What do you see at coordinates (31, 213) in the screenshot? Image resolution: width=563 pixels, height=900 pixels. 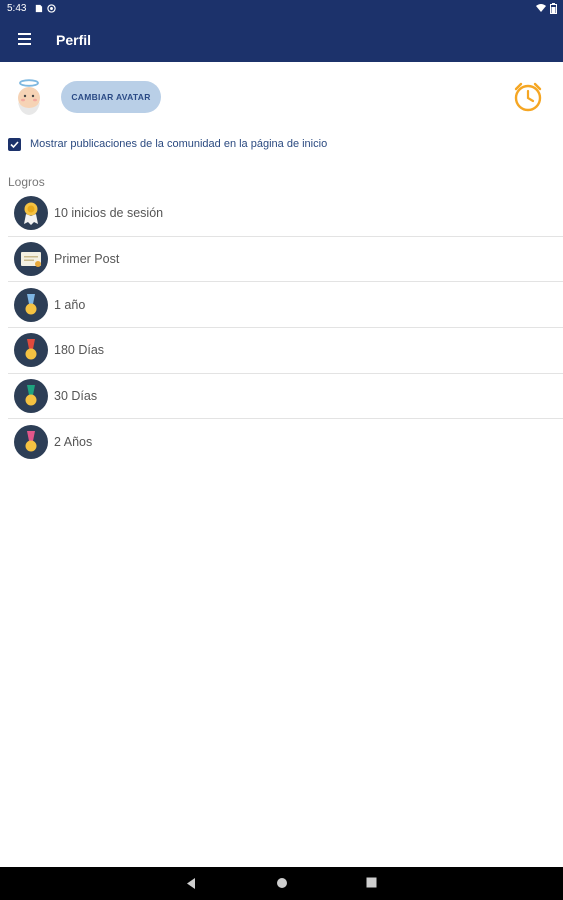 I see `award-ribbon-icon` at bounding box center [31, 213].